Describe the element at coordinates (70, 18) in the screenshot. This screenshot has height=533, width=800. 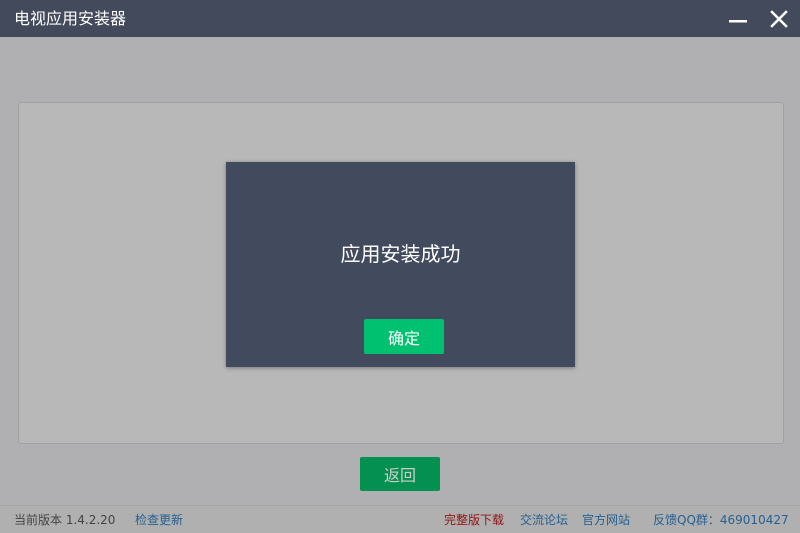
I see `window-title: 电视应用安装器` at that location.